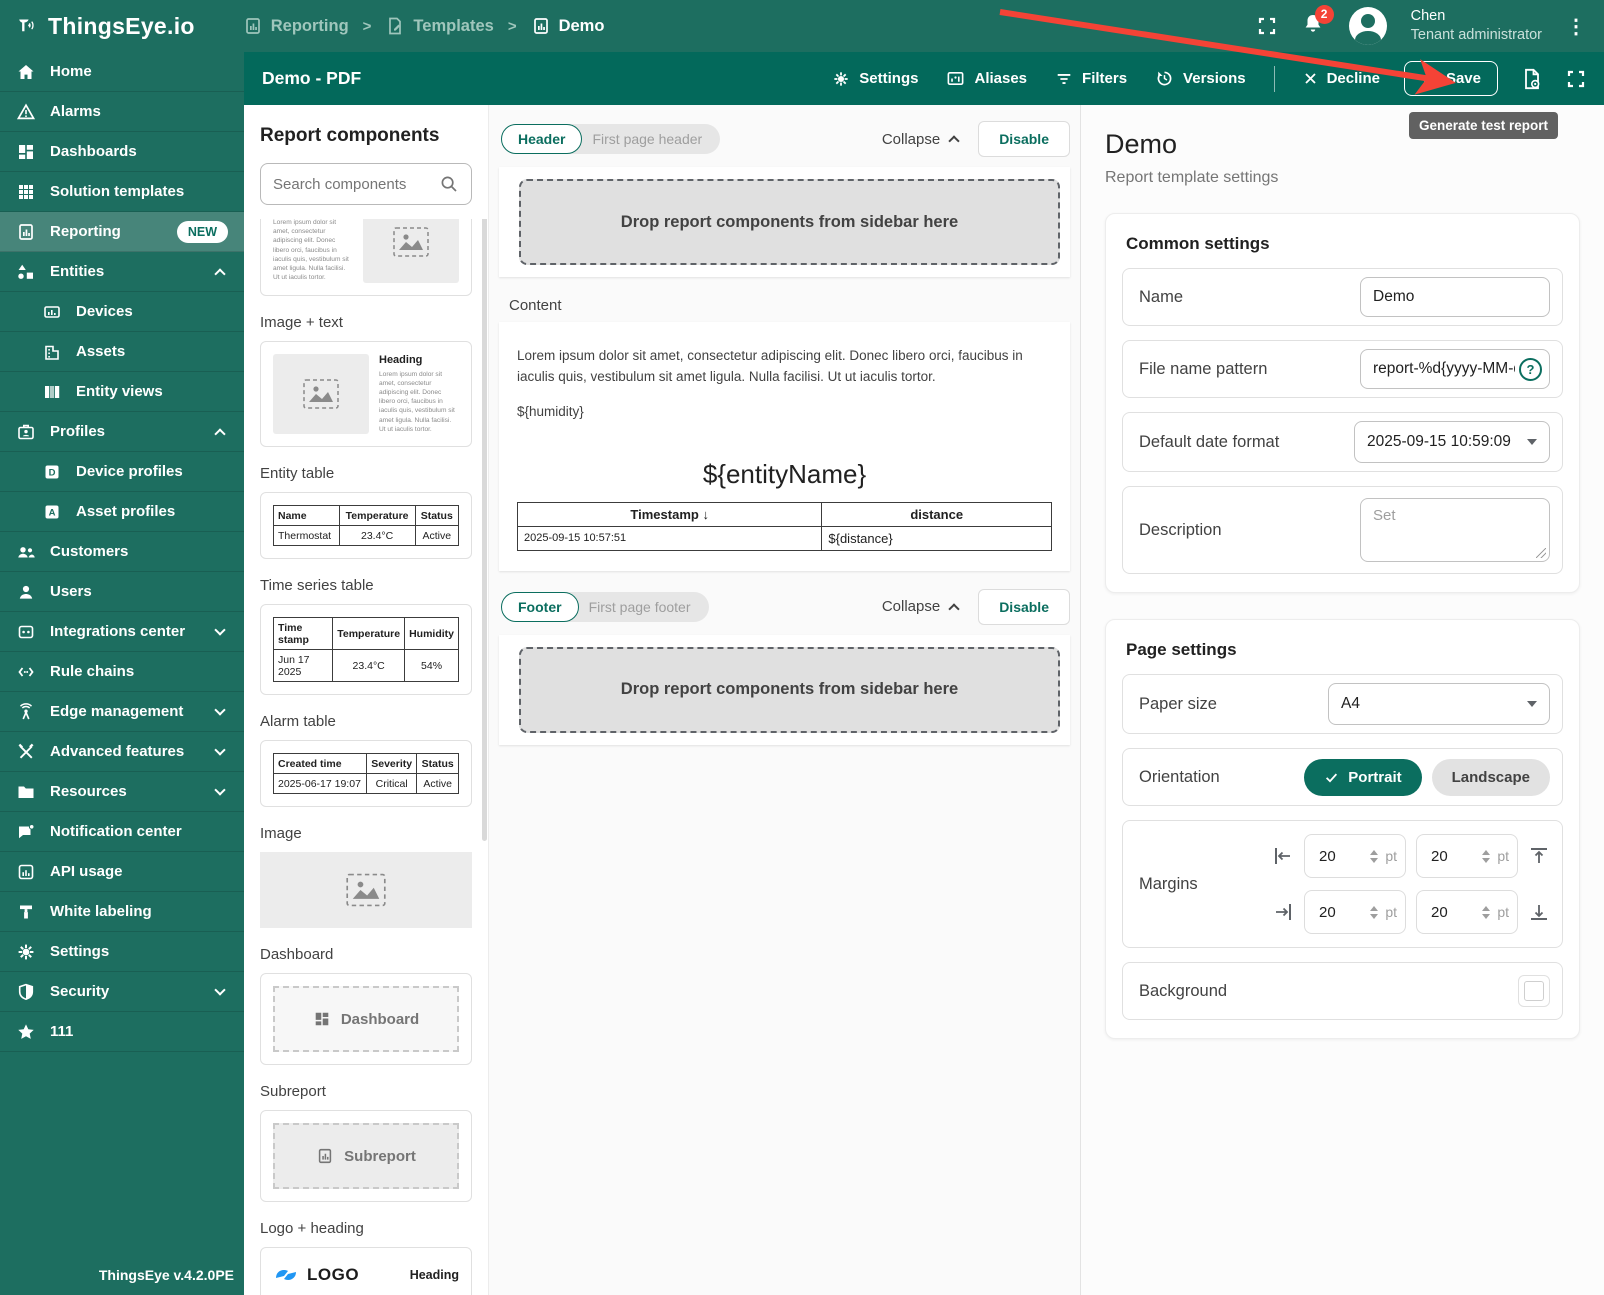 The width and height of the screenshot is (1604, 1295). Describe the element at coordinates (875, 79) in the screenshot. I see `settings-button: Settings` at that location.